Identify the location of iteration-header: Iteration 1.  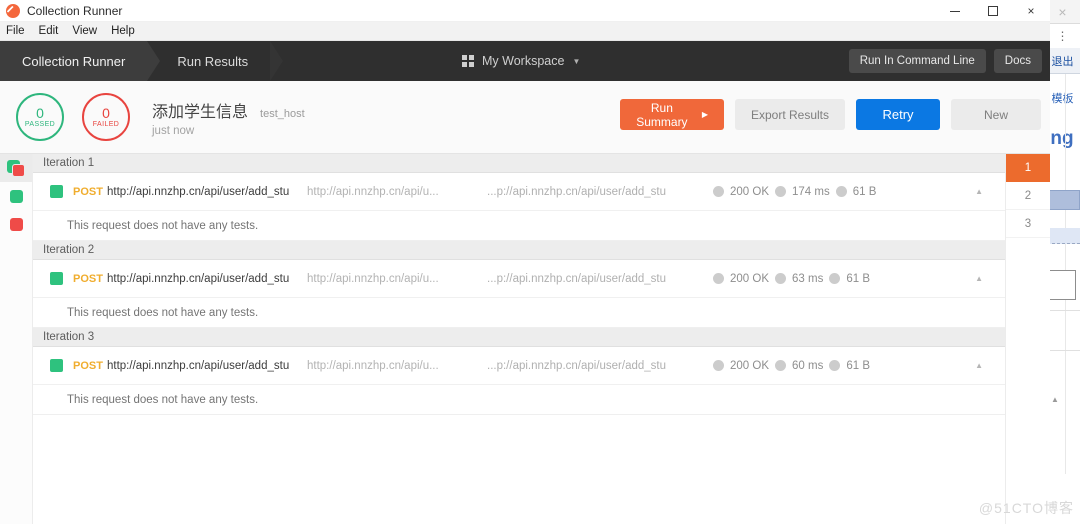
(519, 163).